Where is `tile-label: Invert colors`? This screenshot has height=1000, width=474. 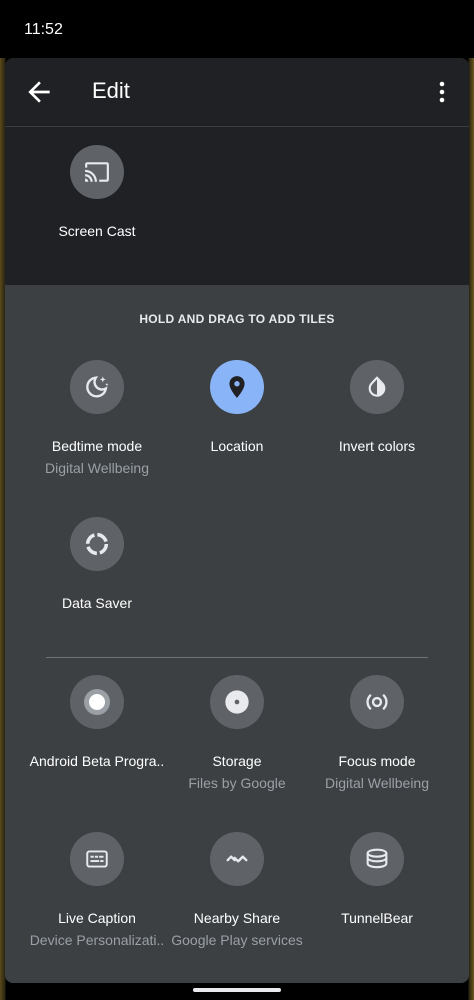 tile-label: Invert colors is located at coordinates (377, 446).